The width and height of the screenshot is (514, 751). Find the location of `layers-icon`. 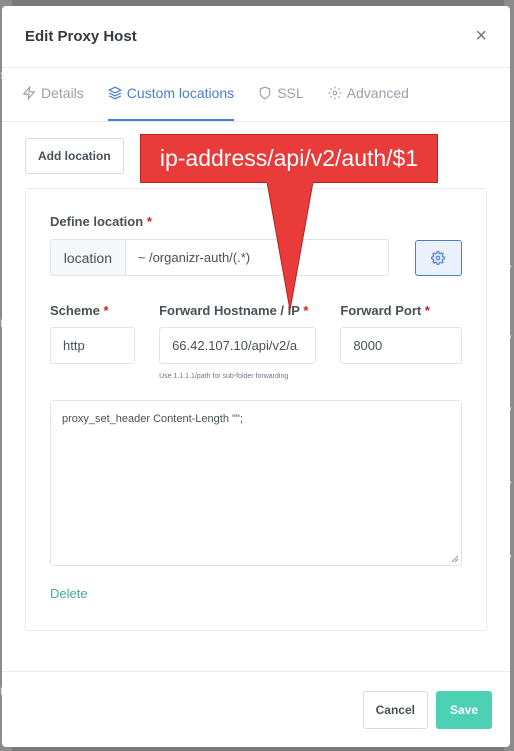

layers-icon is located at coordinates (114, 93).